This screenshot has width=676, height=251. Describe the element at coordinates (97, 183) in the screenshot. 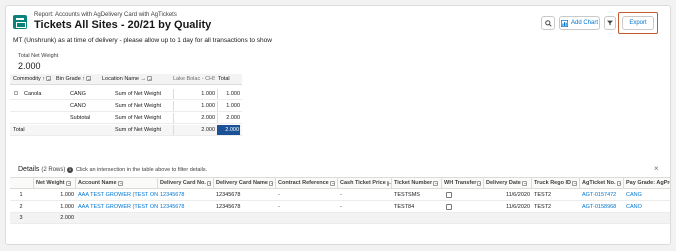

I see `column-label: Account Name` at that location.